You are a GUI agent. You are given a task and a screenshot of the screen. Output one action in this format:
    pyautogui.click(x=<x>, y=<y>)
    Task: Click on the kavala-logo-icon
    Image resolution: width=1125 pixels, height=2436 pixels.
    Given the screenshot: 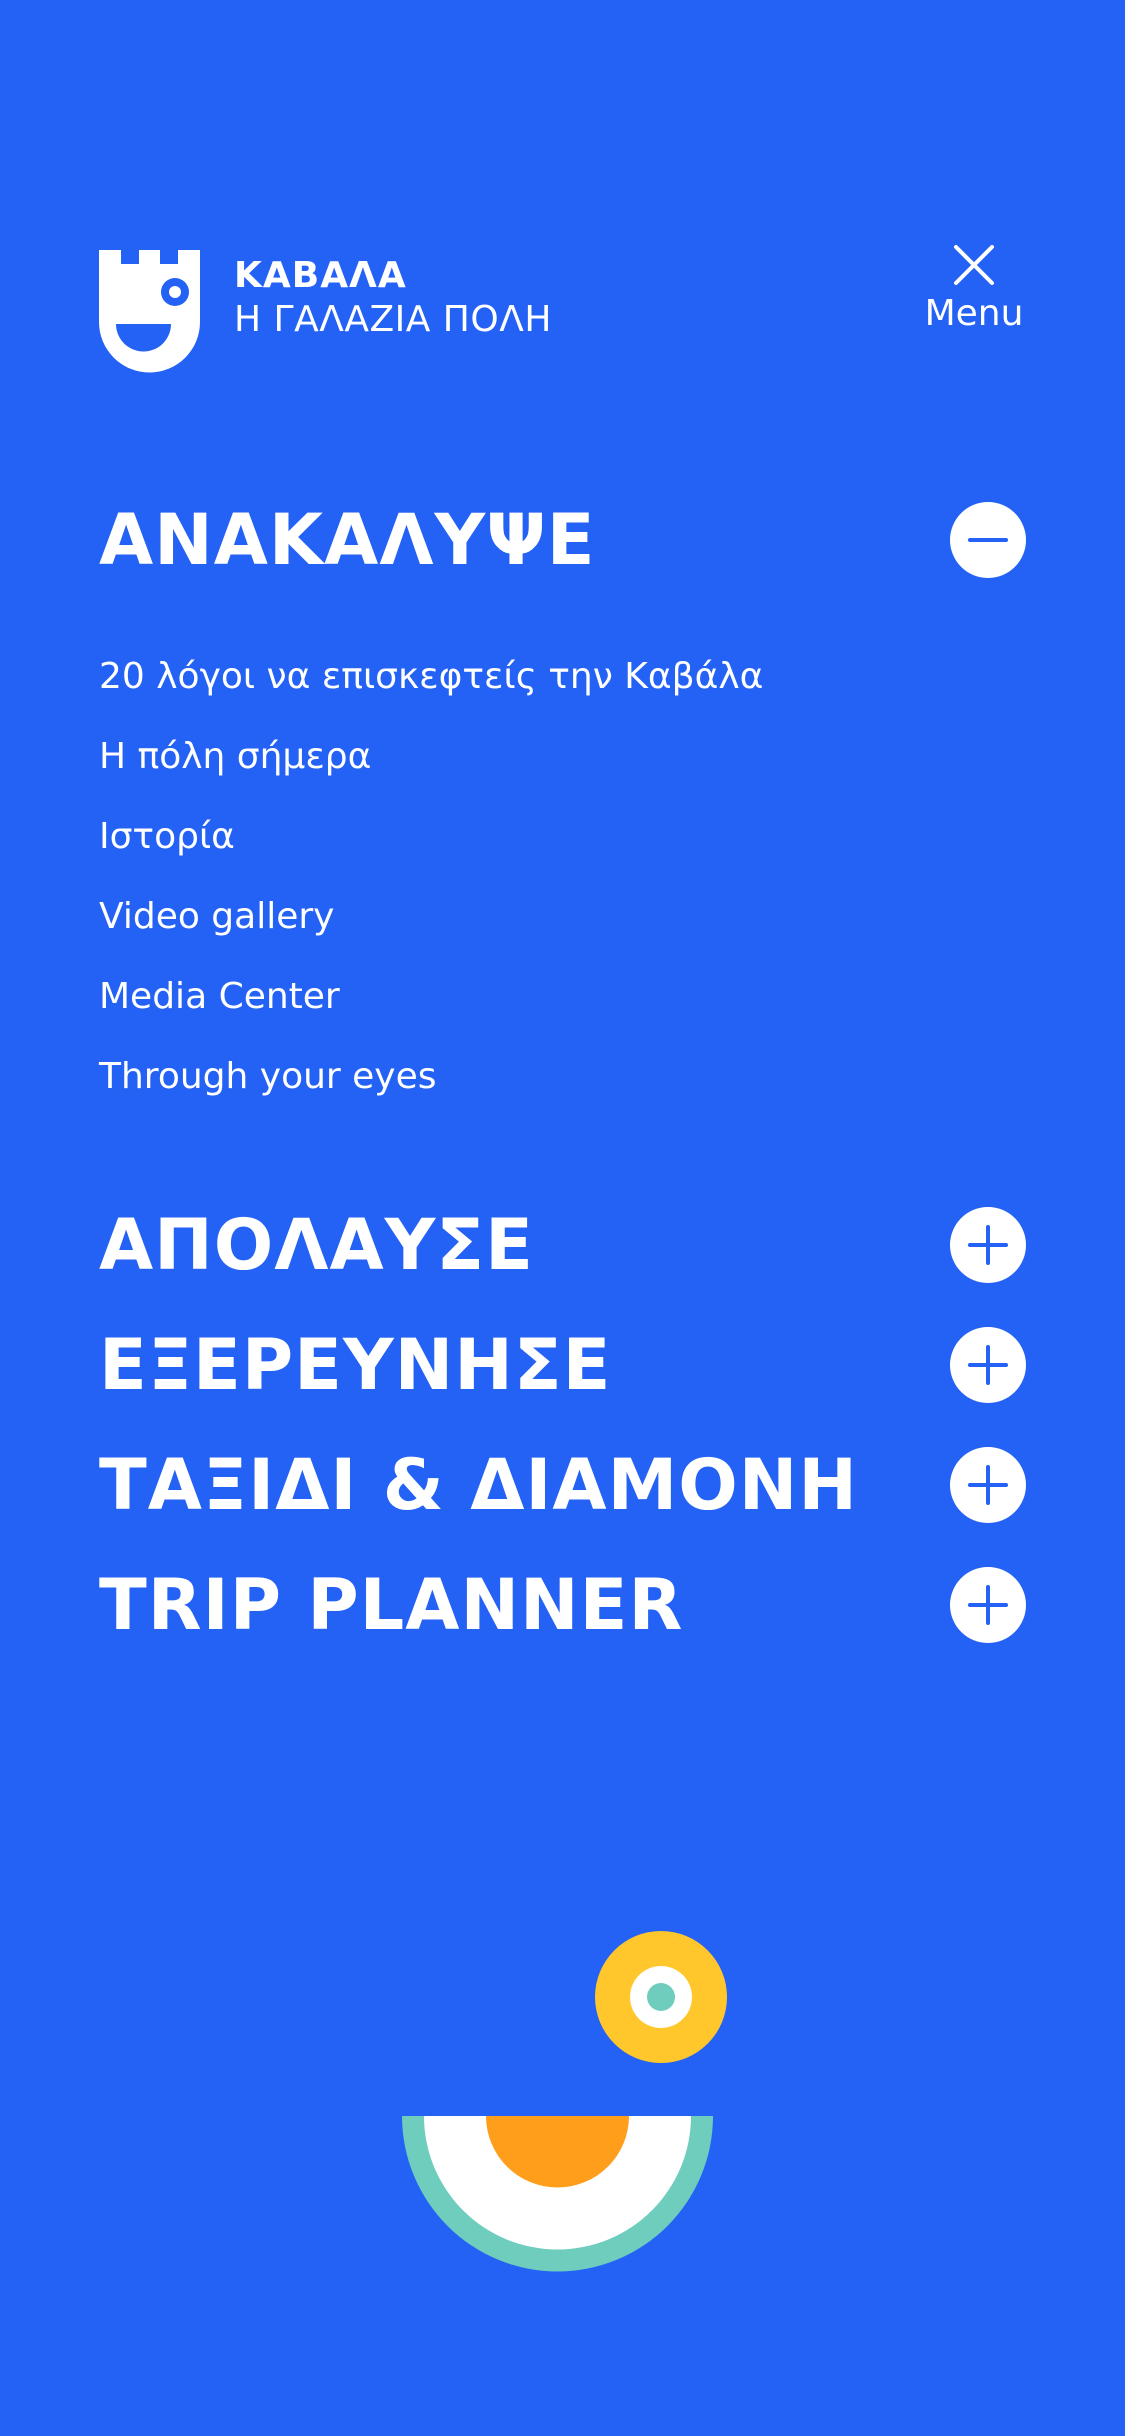 What is the action you would take?
    pyautogui.click(x=149, y=311)
    